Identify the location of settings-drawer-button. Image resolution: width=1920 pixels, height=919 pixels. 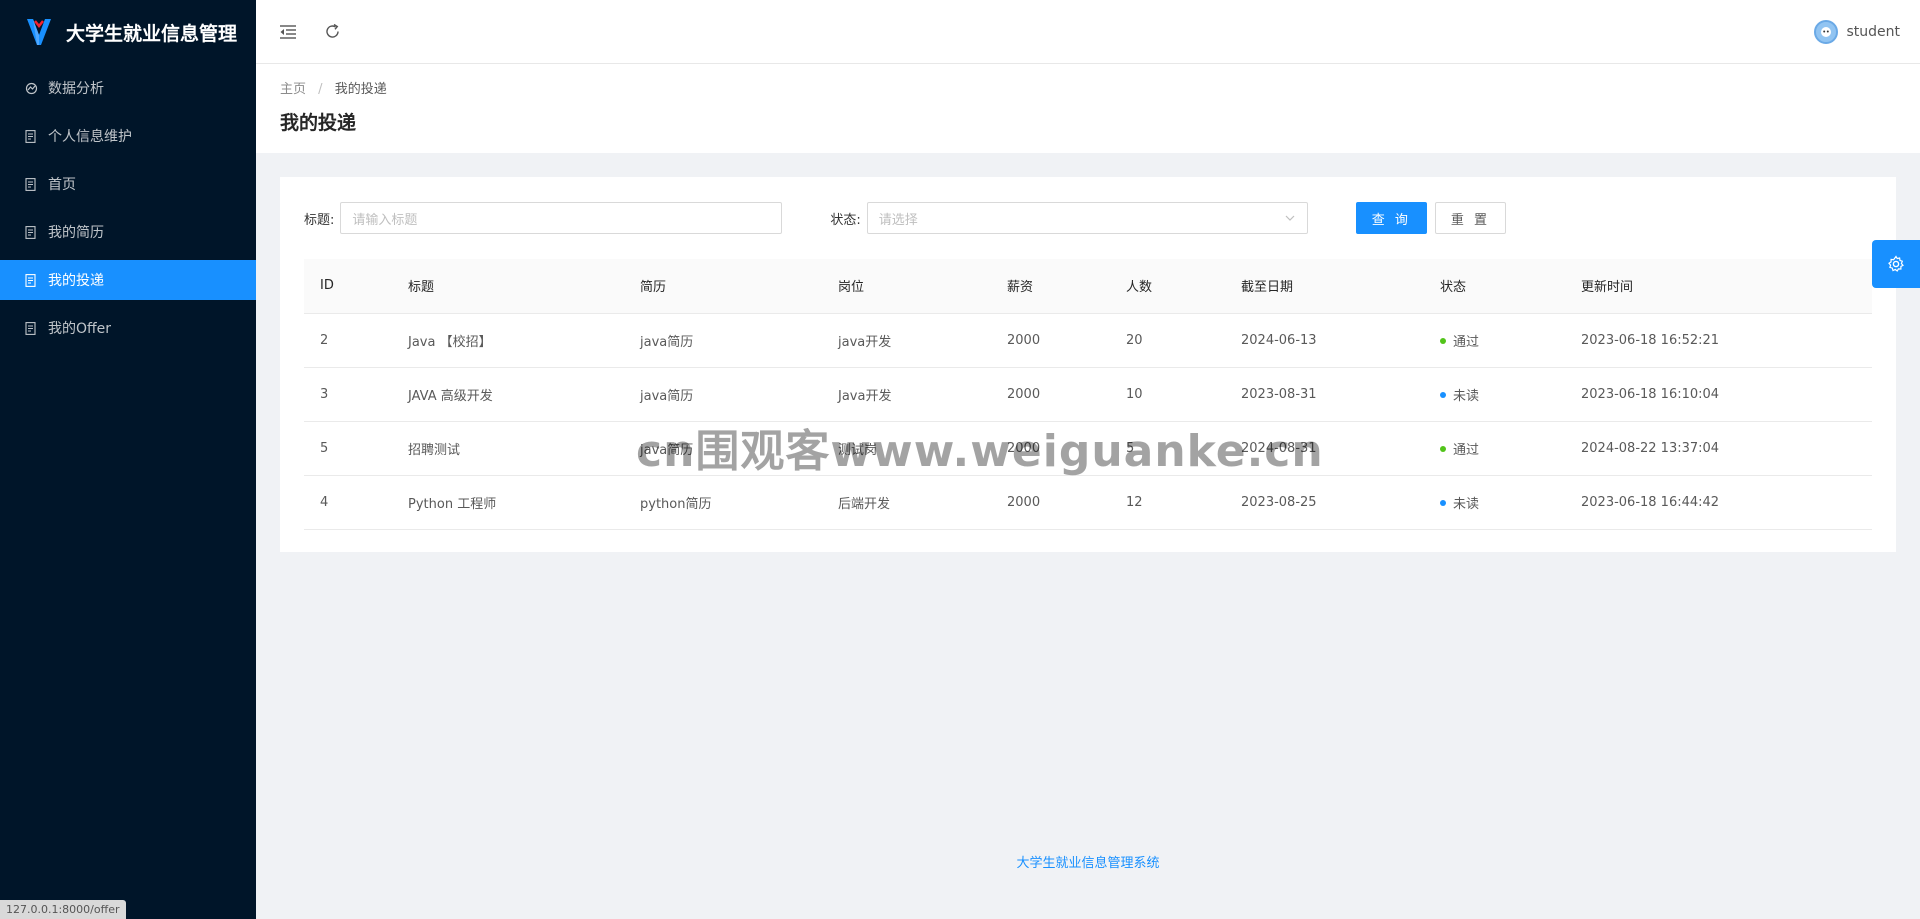
(1896, 264).